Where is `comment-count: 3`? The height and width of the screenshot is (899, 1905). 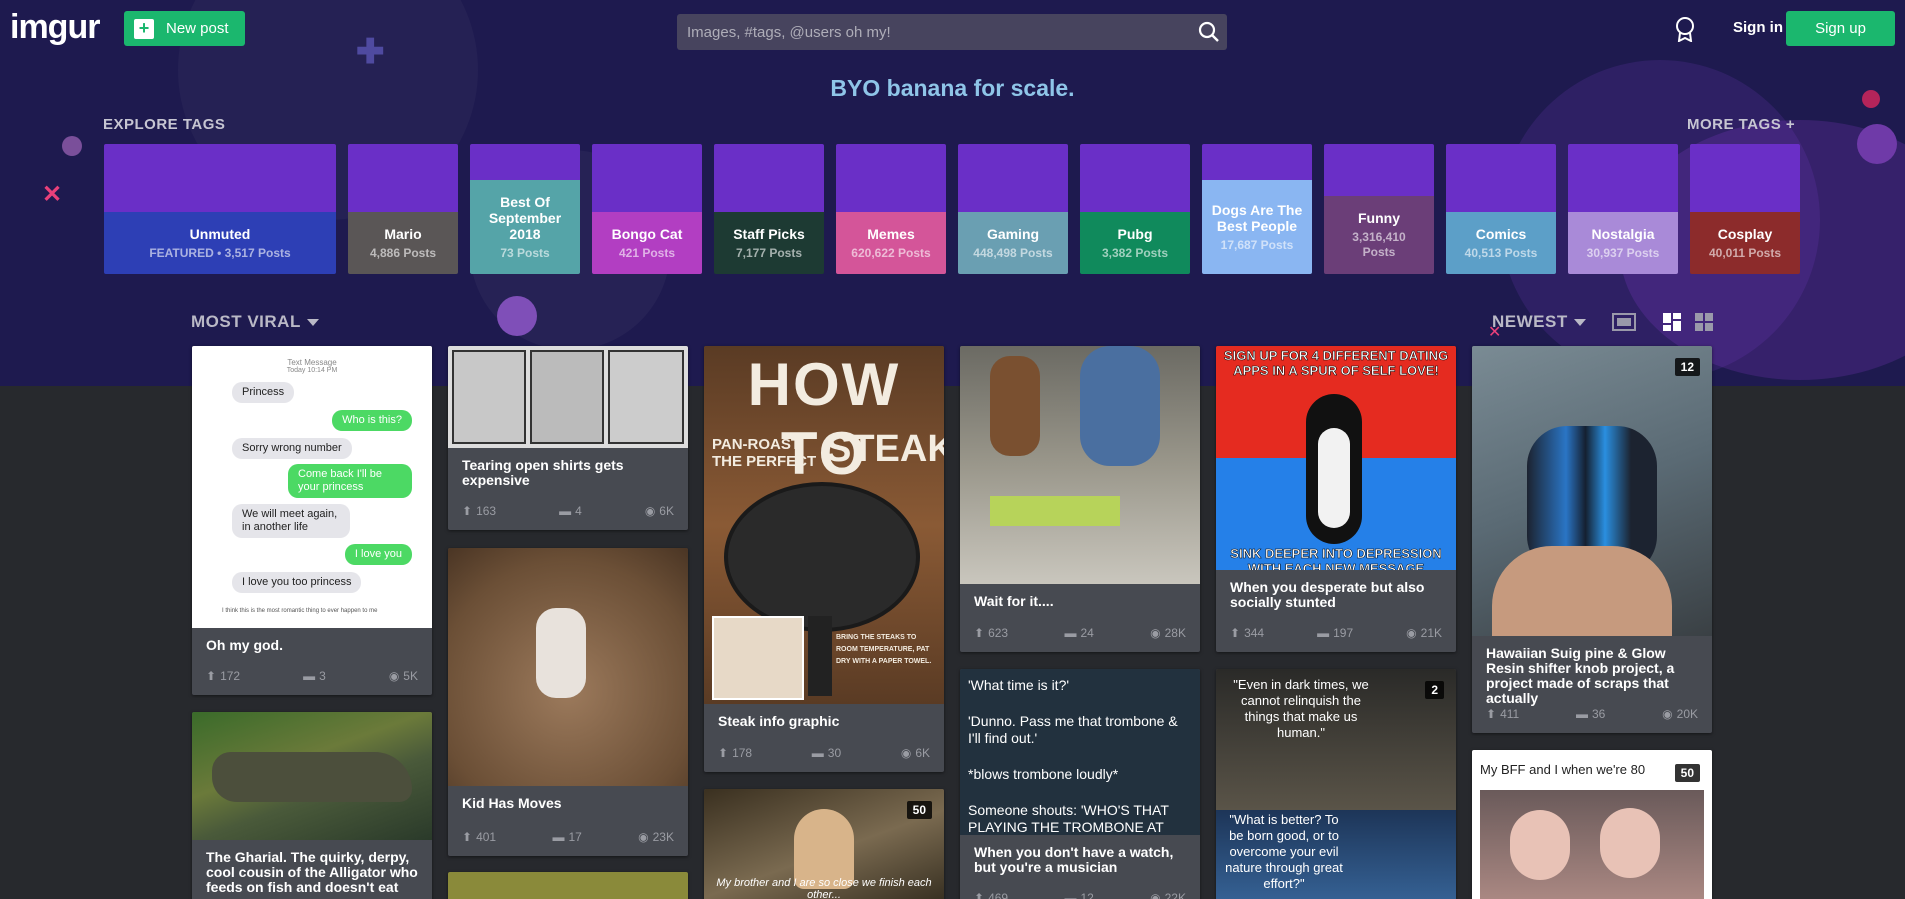
comment-count: 3 is located at coordinates (322, 676).